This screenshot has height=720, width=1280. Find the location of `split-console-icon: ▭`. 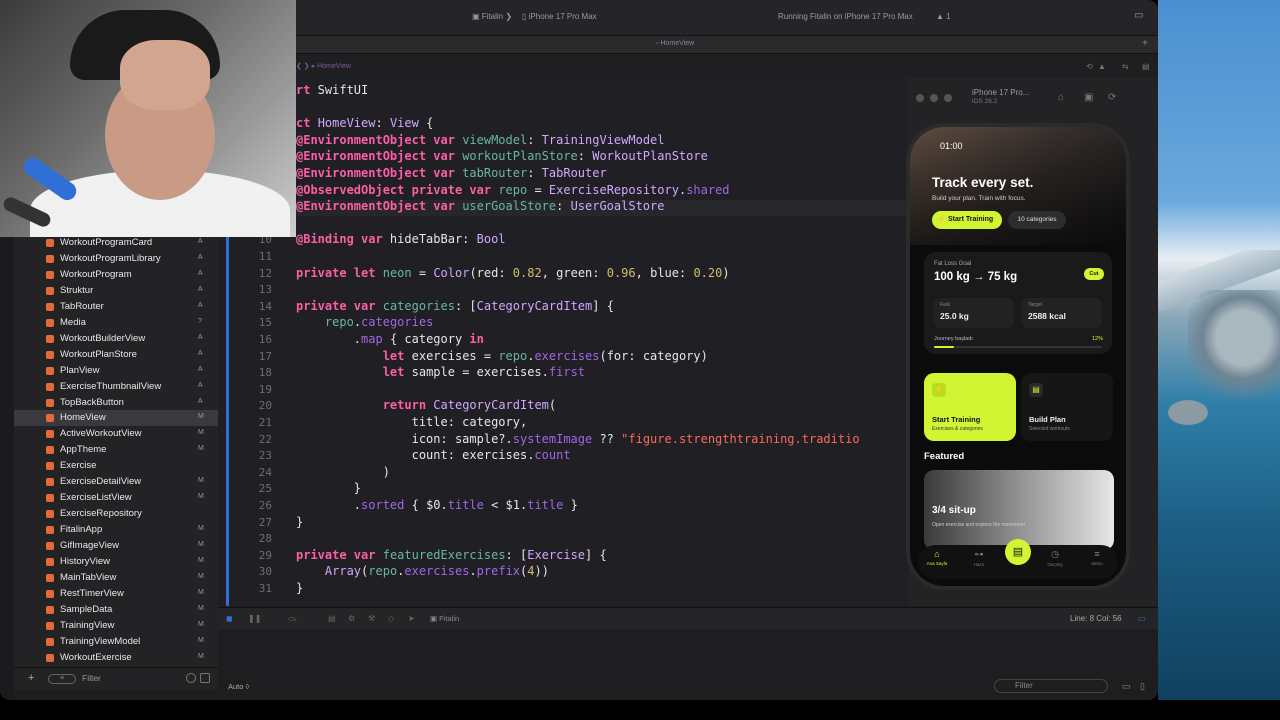

split-console-icon: ▭ is located at coordinates (1142, 618).